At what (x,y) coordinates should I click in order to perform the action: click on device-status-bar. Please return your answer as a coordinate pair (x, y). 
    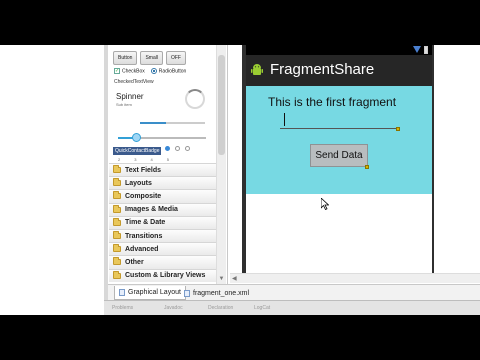
    Looking at the image, I should click on (339, 50).